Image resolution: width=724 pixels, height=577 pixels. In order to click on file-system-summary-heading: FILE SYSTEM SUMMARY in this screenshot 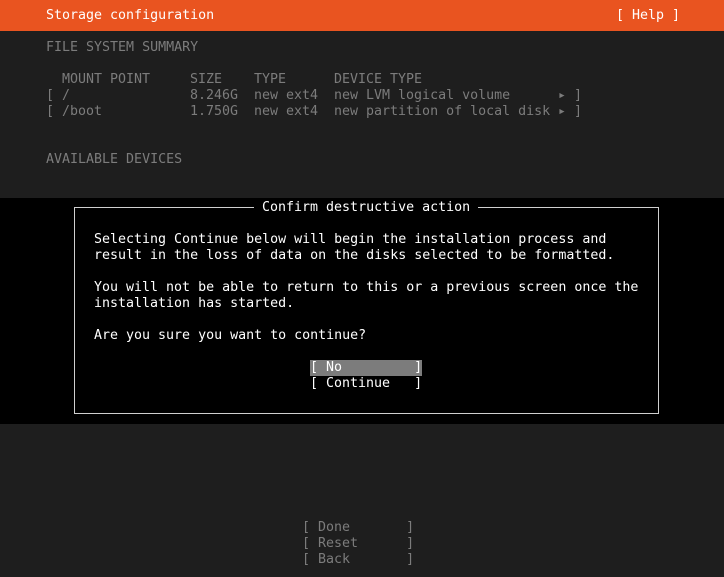, I will do `click(122, 47)`.